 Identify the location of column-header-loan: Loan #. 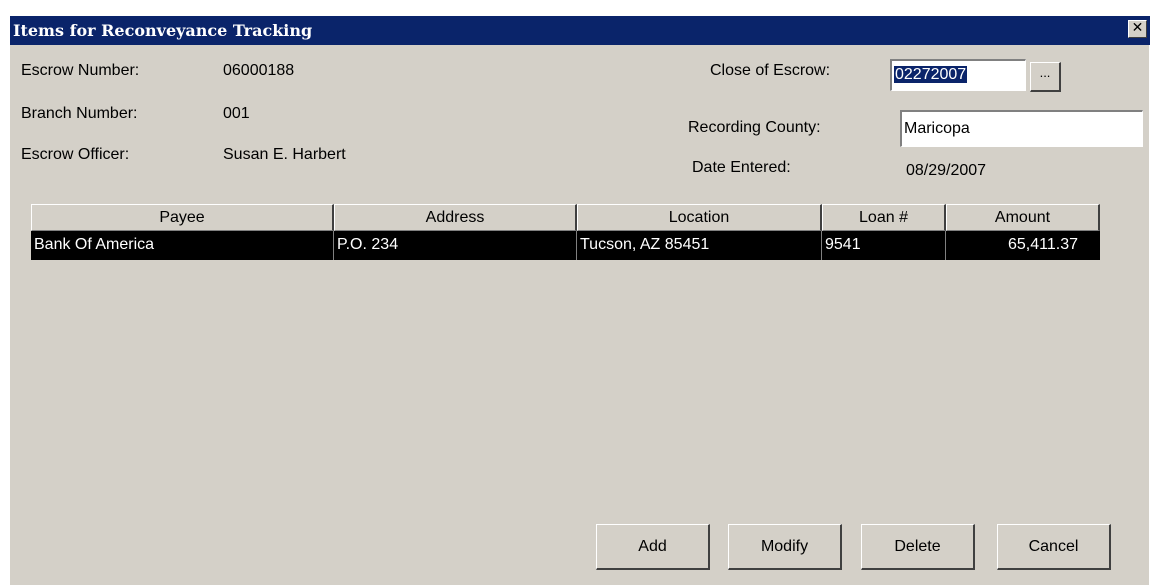
(884, 217).